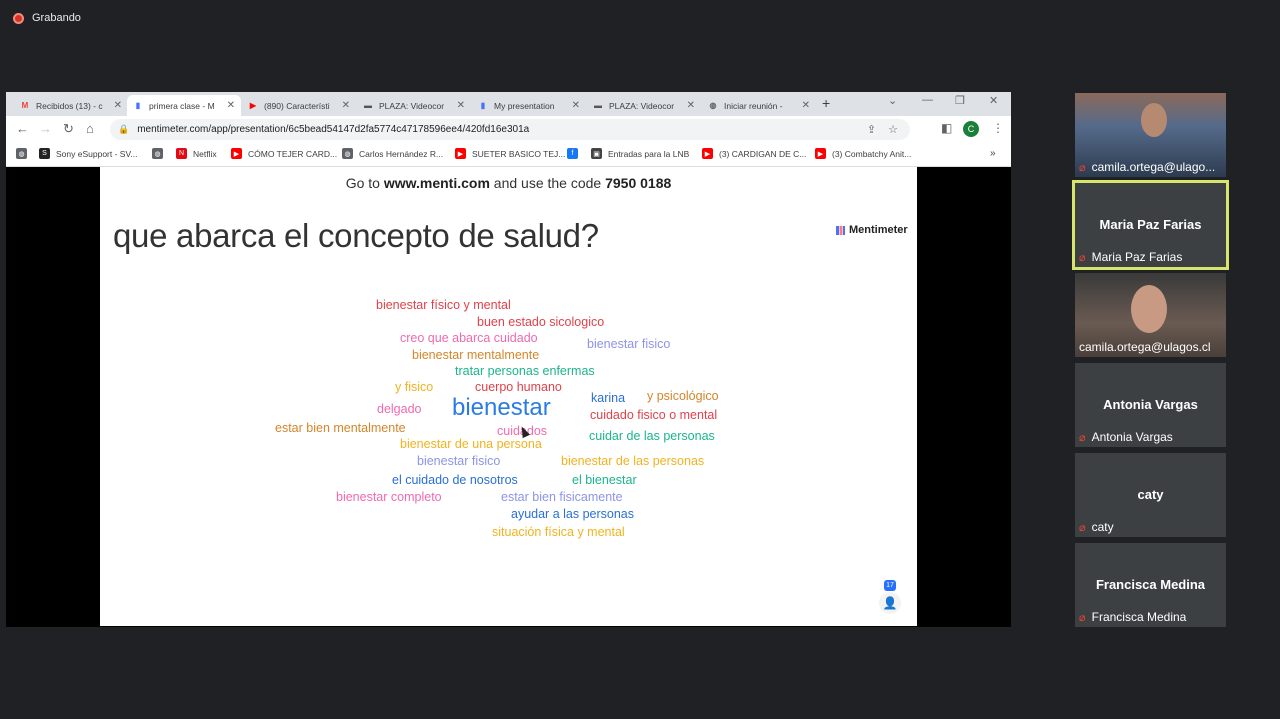 The width and height of the screenshot is (1280, 719). What do you see at coordinates (1132, 437) in the screenshot?
I see `participant-label-text: Antonia Vargas` at bounding box center [1132, 437].